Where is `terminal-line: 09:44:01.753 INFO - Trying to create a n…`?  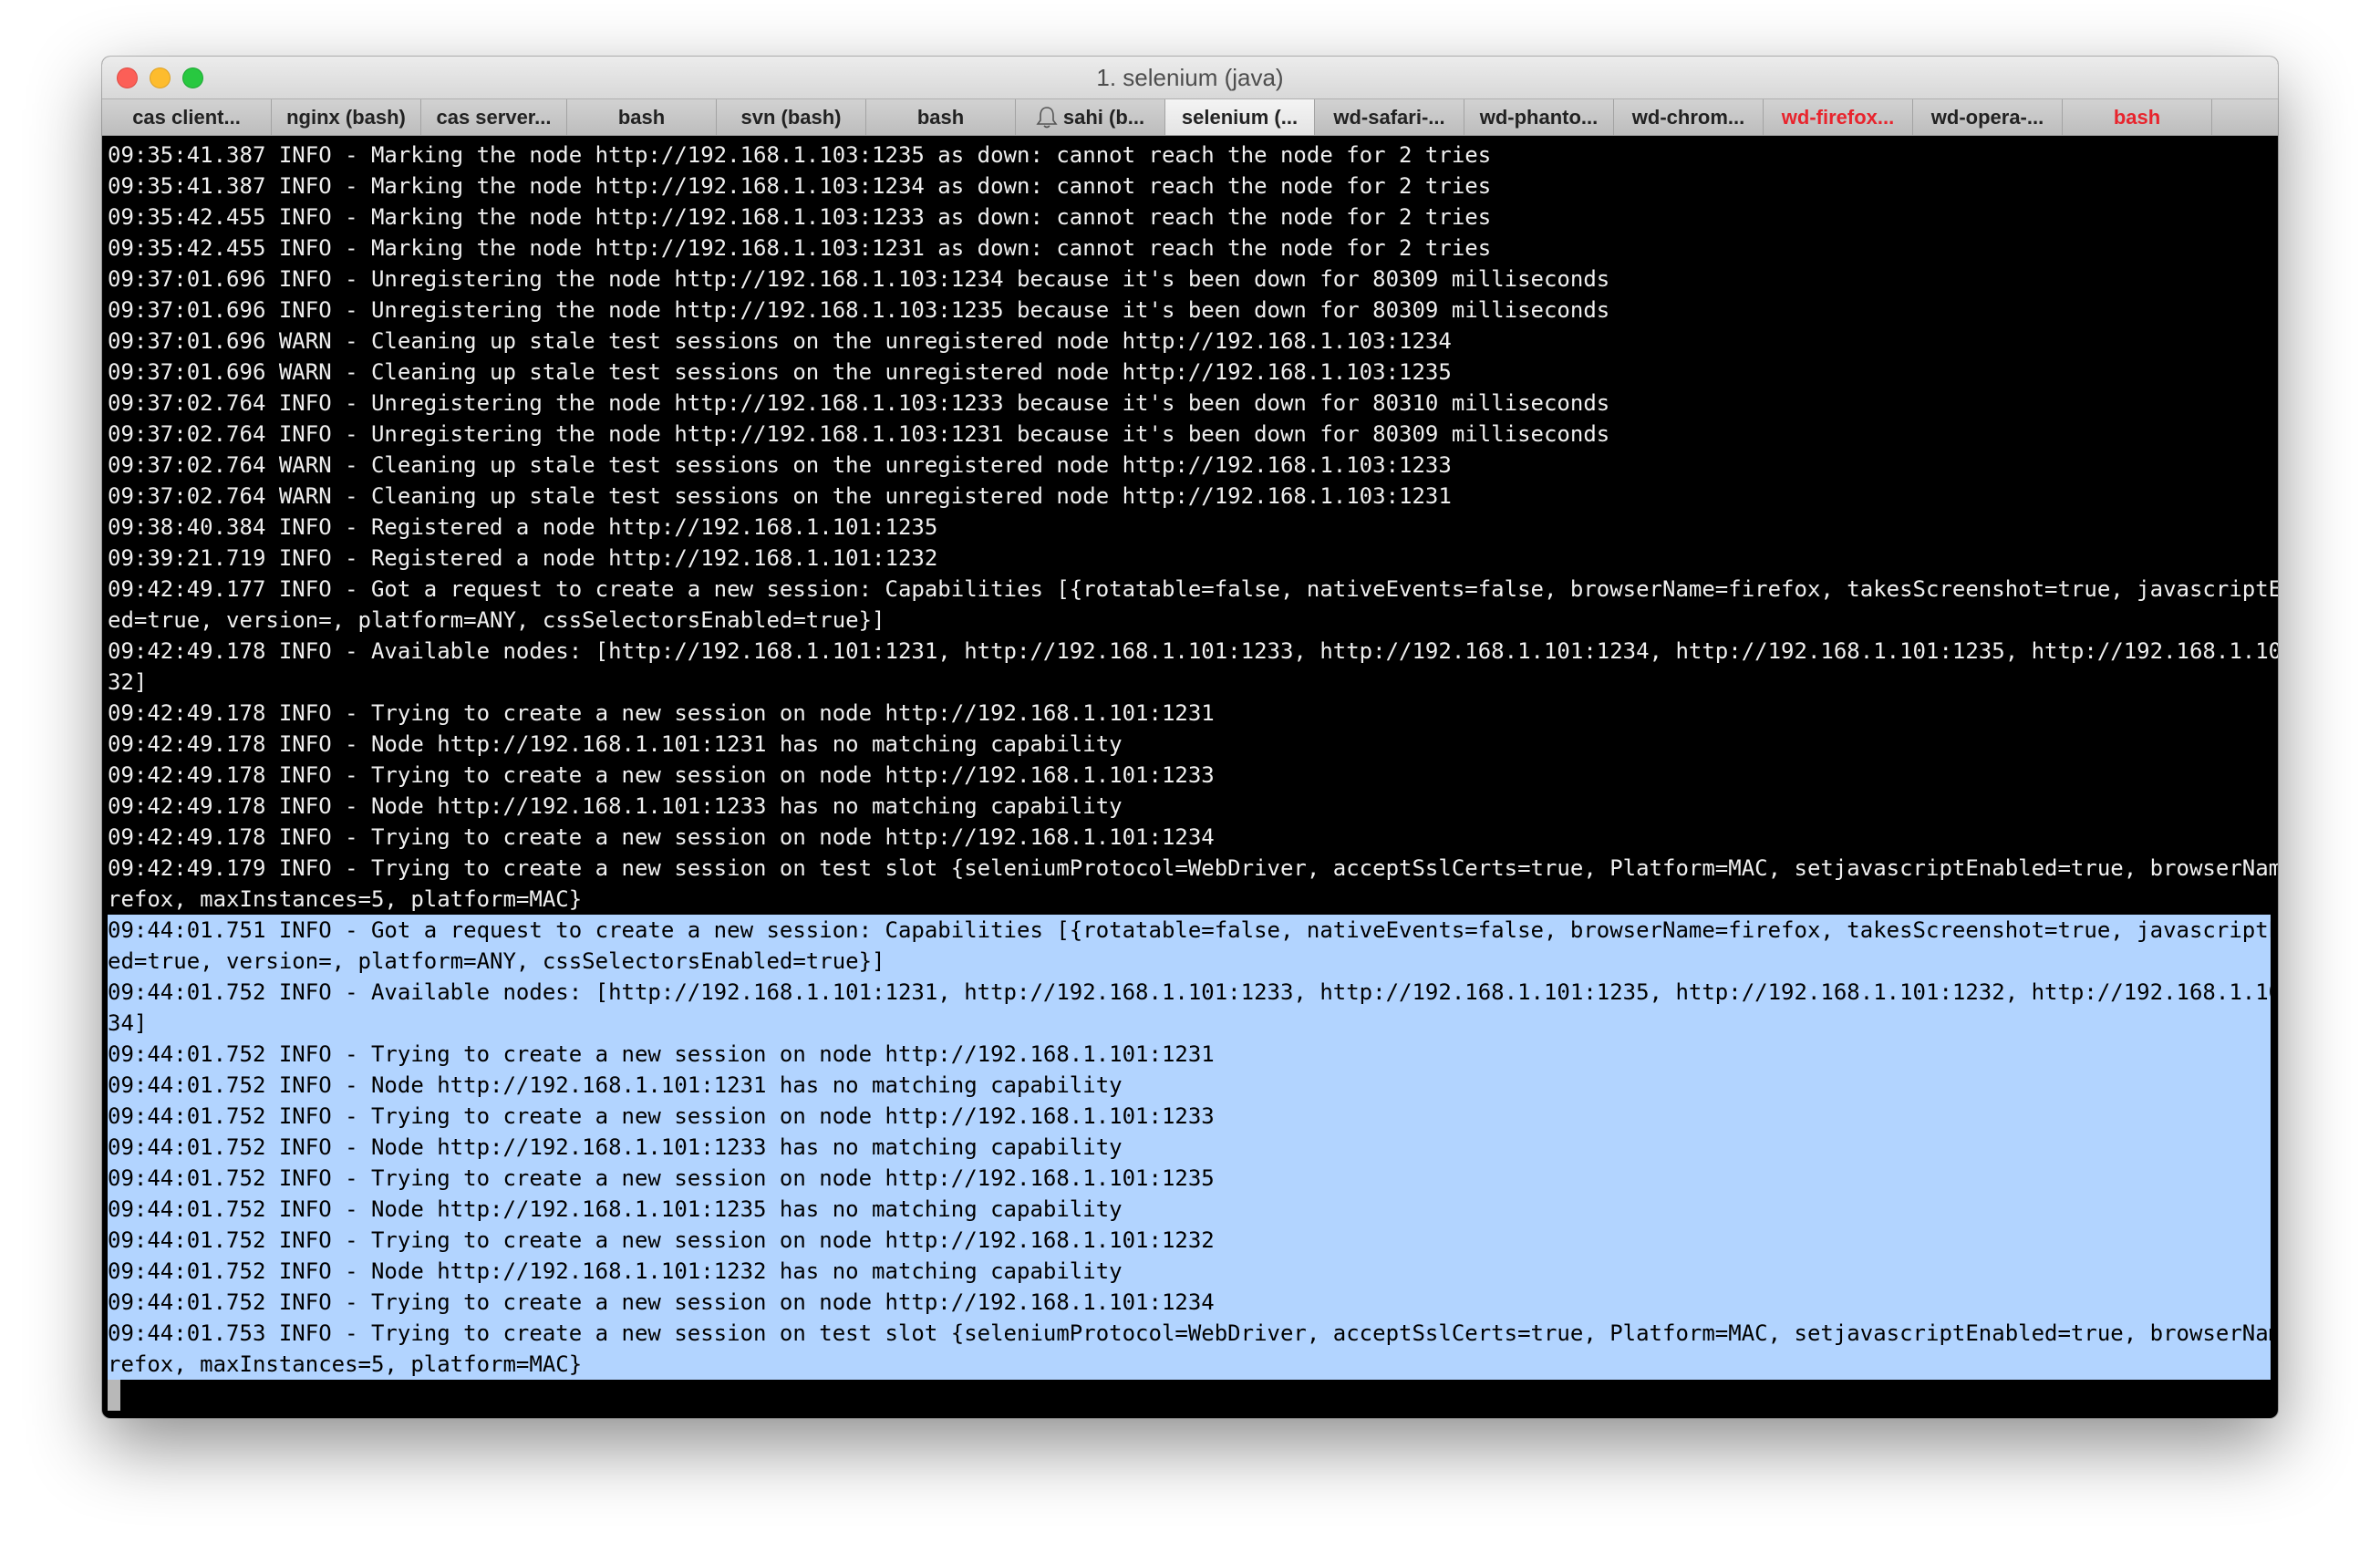
terminal-line: 09:44:01.753 INFO - Trying to create a n… is located at coordinates (1193, 1333).